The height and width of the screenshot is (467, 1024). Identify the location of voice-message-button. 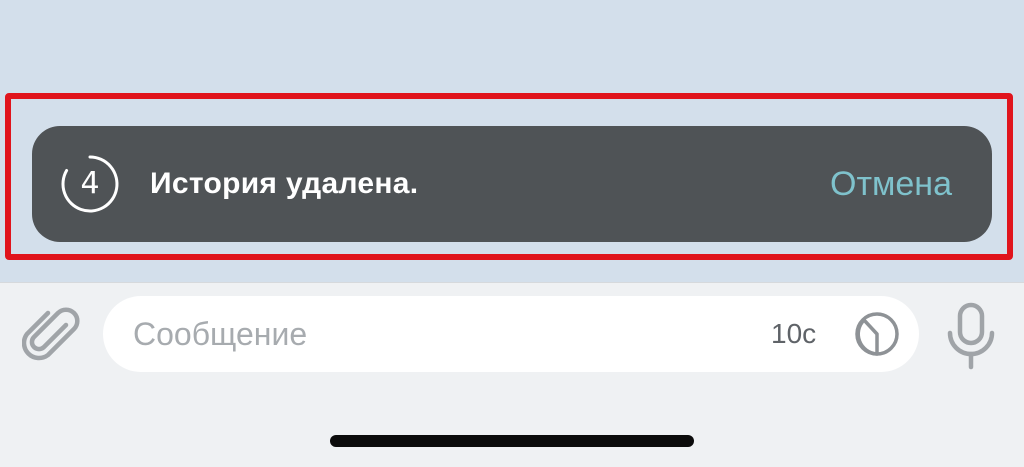
(971, 336).